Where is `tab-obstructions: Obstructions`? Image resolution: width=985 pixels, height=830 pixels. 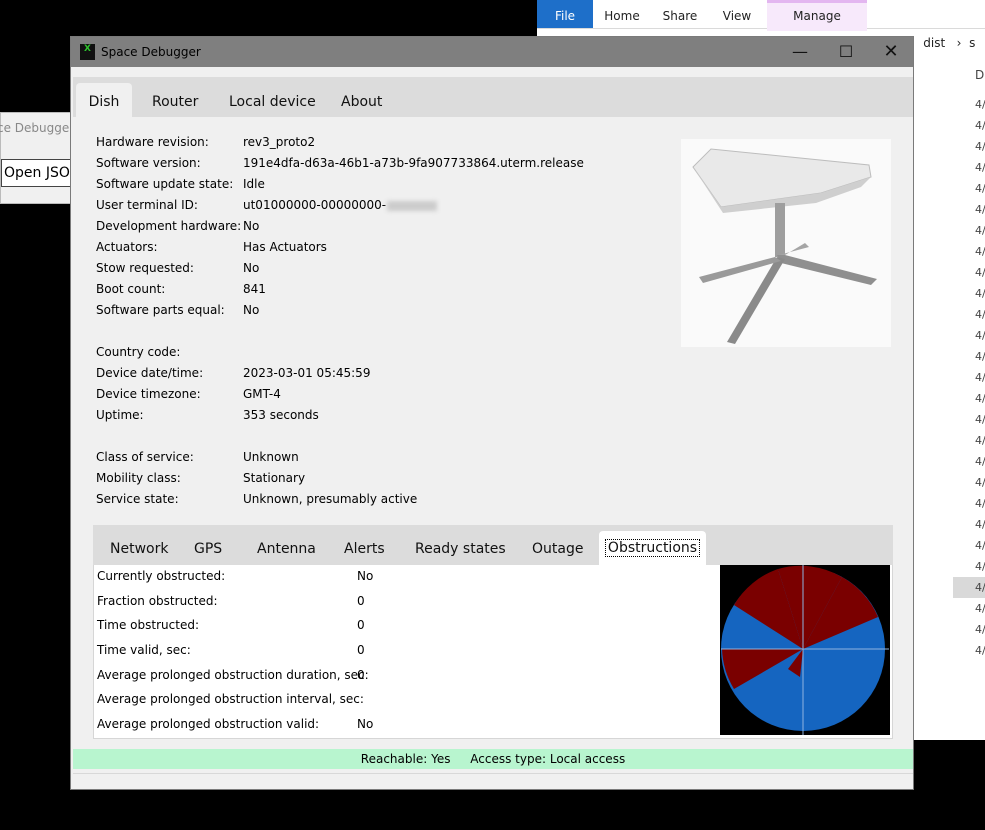
tab-obstructions: Obstructions is located at coordinates (652, 548).